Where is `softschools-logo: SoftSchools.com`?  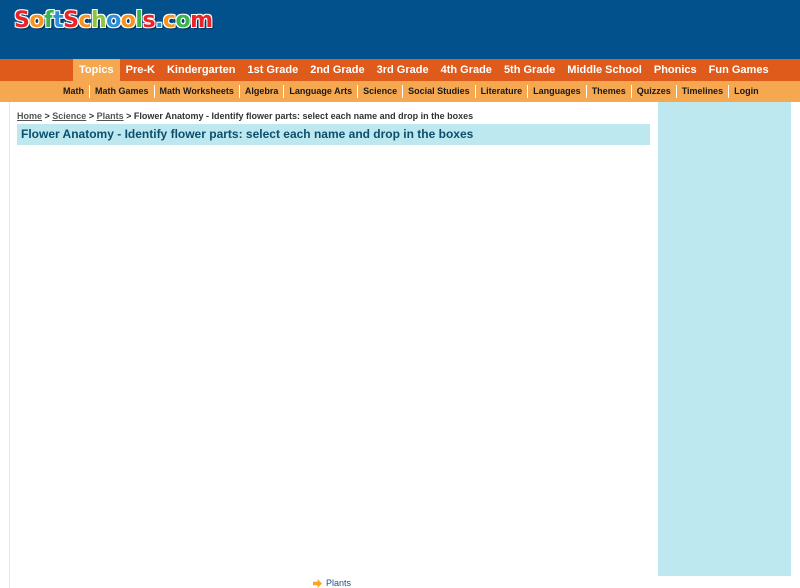 softschools-logo: SoftSchools.com is located at coordinates (113, 21).